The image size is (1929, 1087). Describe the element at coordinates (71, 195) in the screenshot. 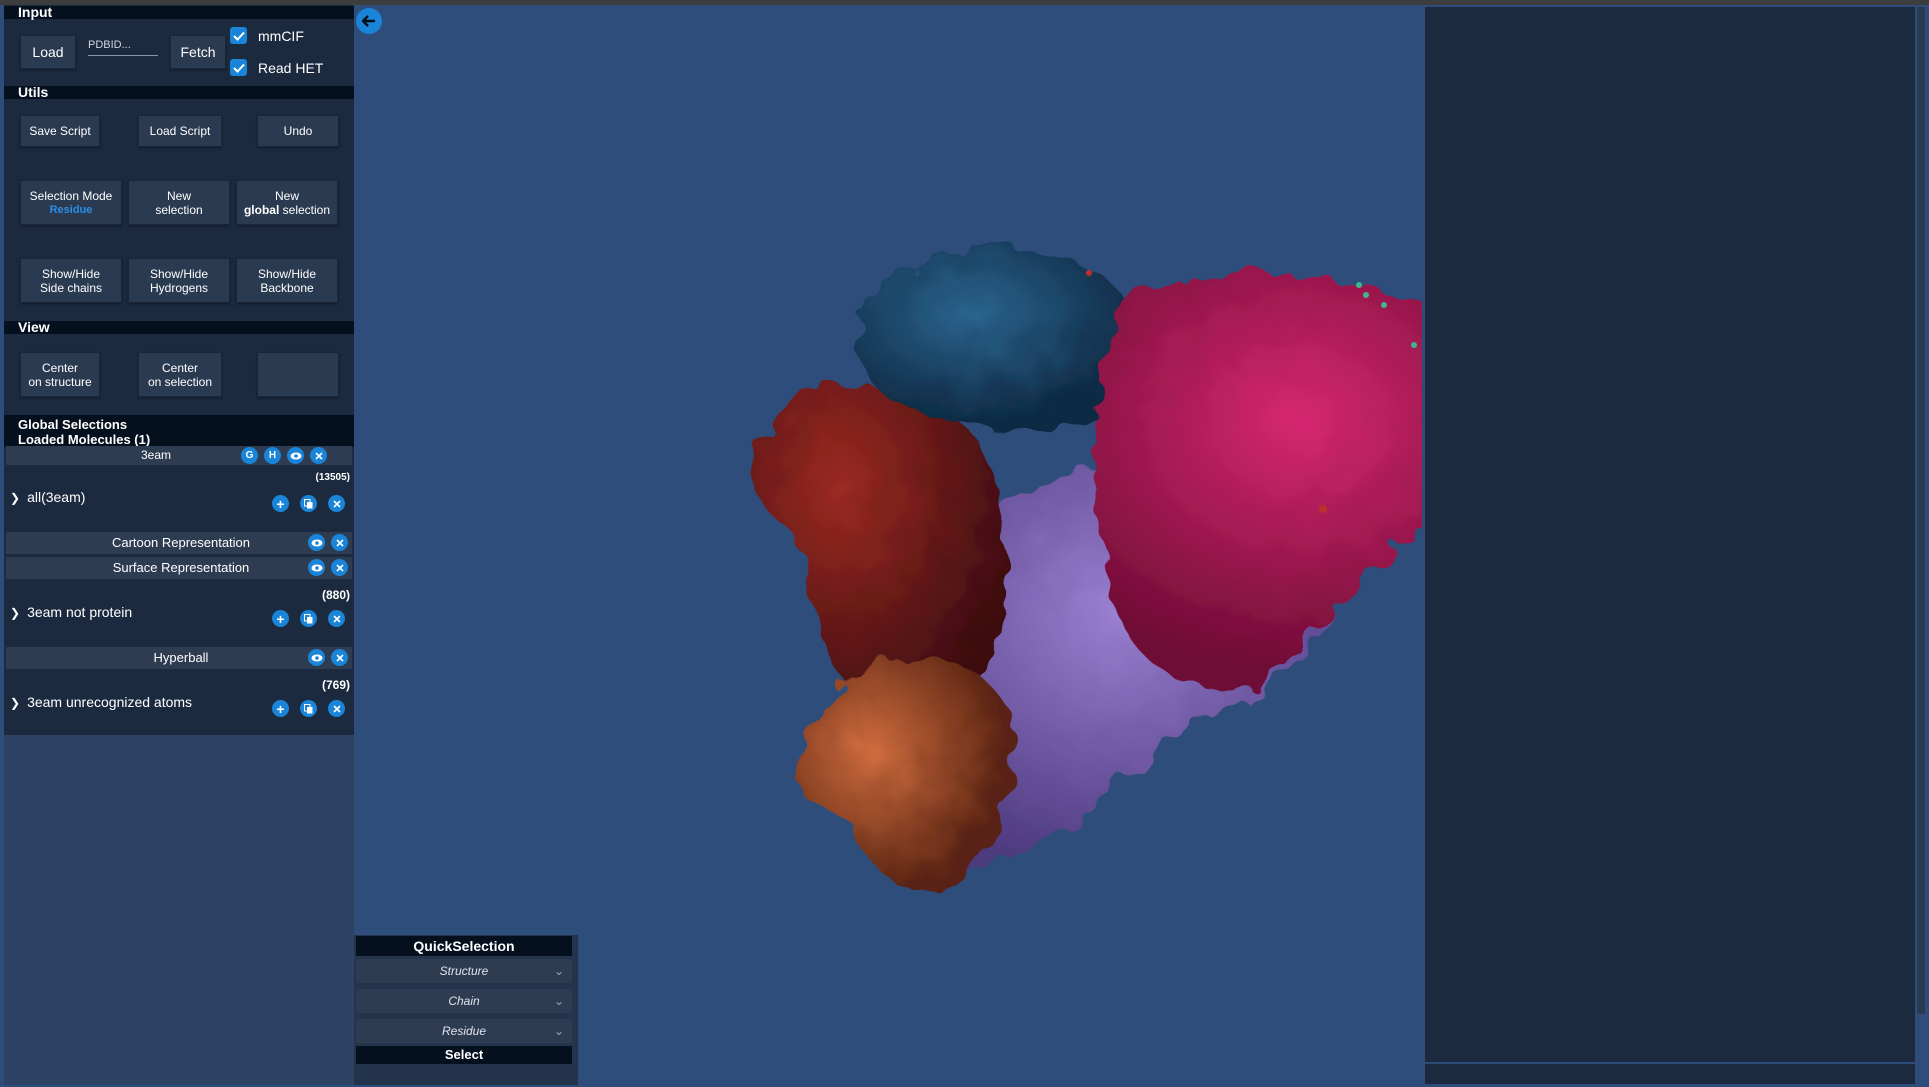

I see `selection-mode-label: Selection Mode` at that location.